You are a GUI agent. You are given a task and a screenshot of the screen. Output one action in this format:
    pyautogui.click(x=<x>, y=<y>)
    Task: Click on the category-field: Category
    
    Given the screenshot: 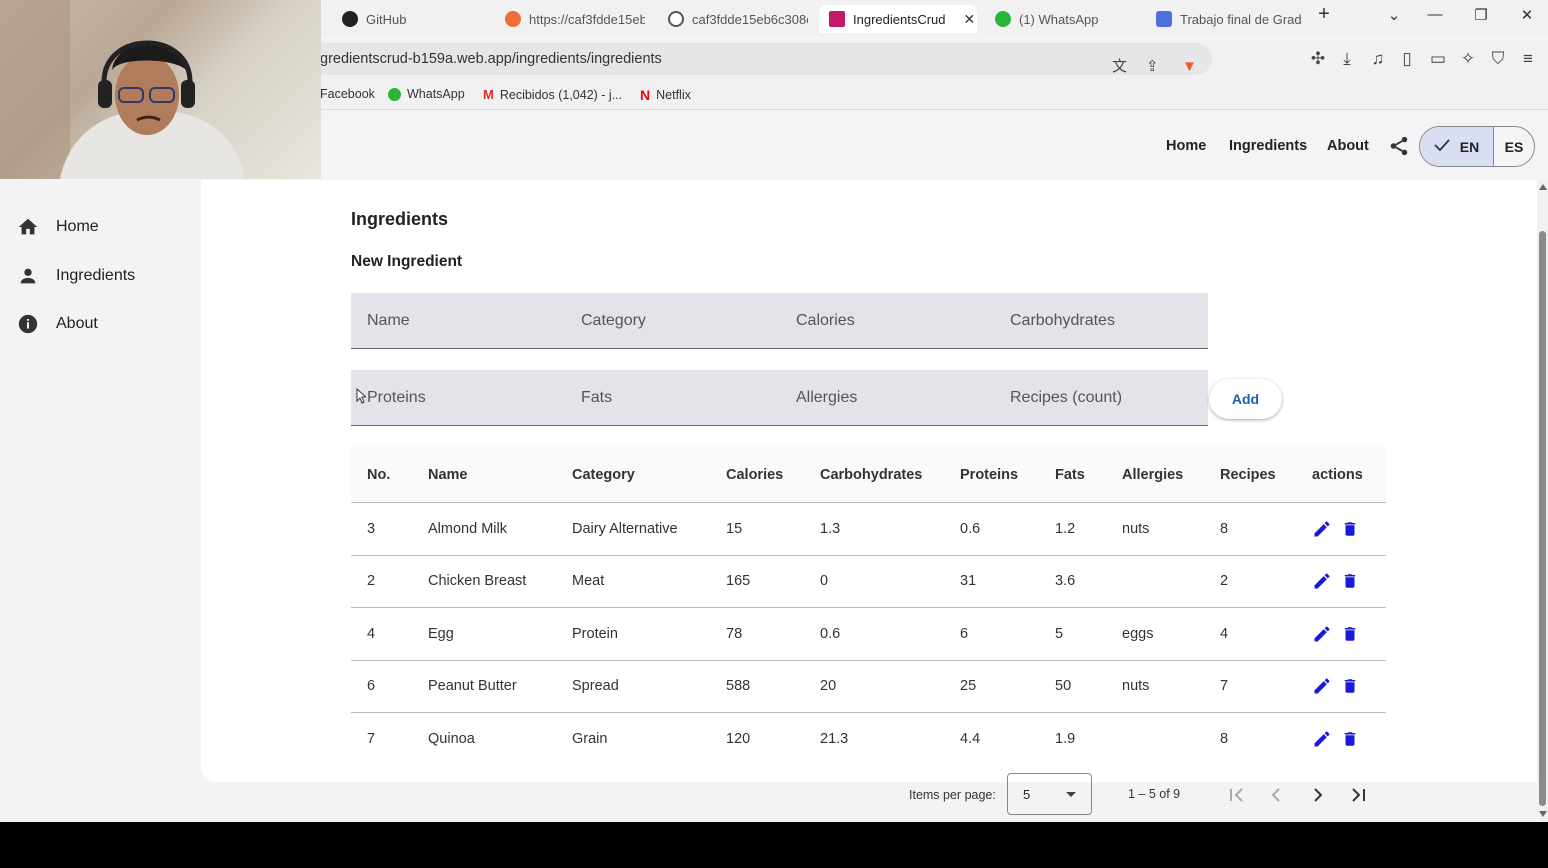 What is the action you would take?
    pyautogui.click(x=672, y=321)
    